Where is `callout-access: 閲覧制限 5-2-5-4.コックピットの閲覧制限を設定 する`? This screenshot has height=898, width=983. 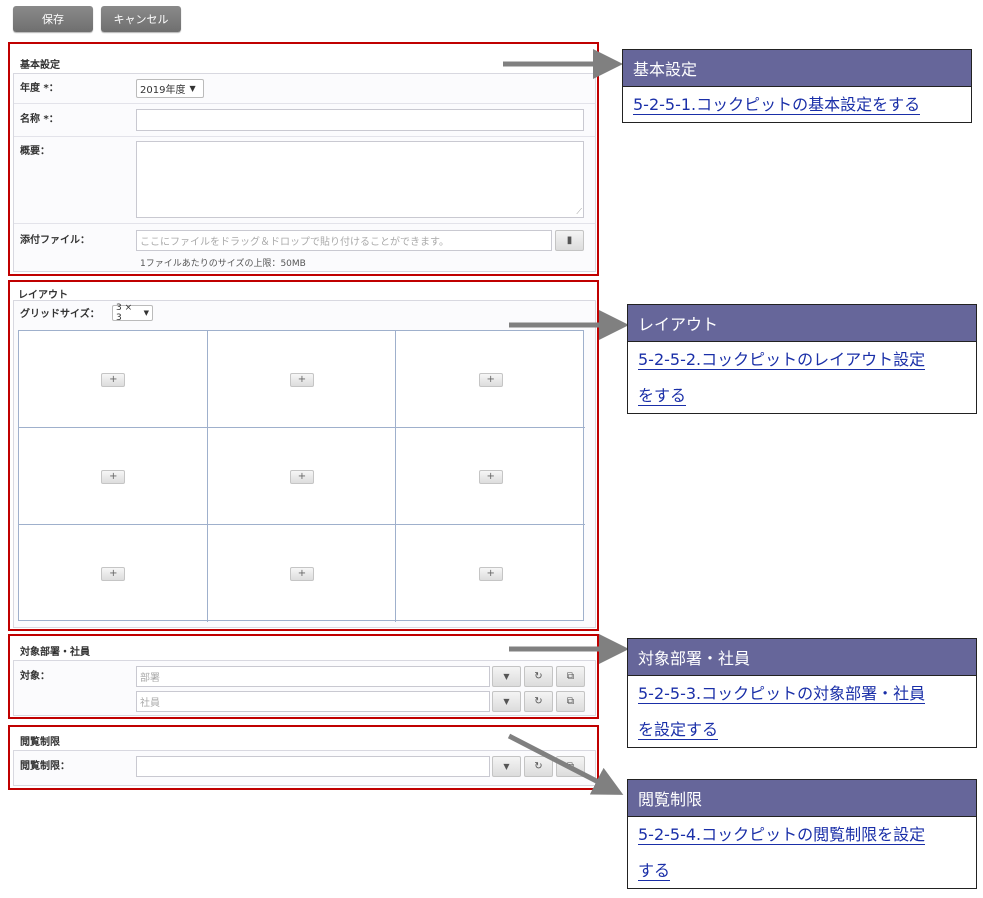
callout-access: 閲覧制限 5-2-5-4.コックピットの閲覧制限を設定 する is located at coordinates (802, 834).